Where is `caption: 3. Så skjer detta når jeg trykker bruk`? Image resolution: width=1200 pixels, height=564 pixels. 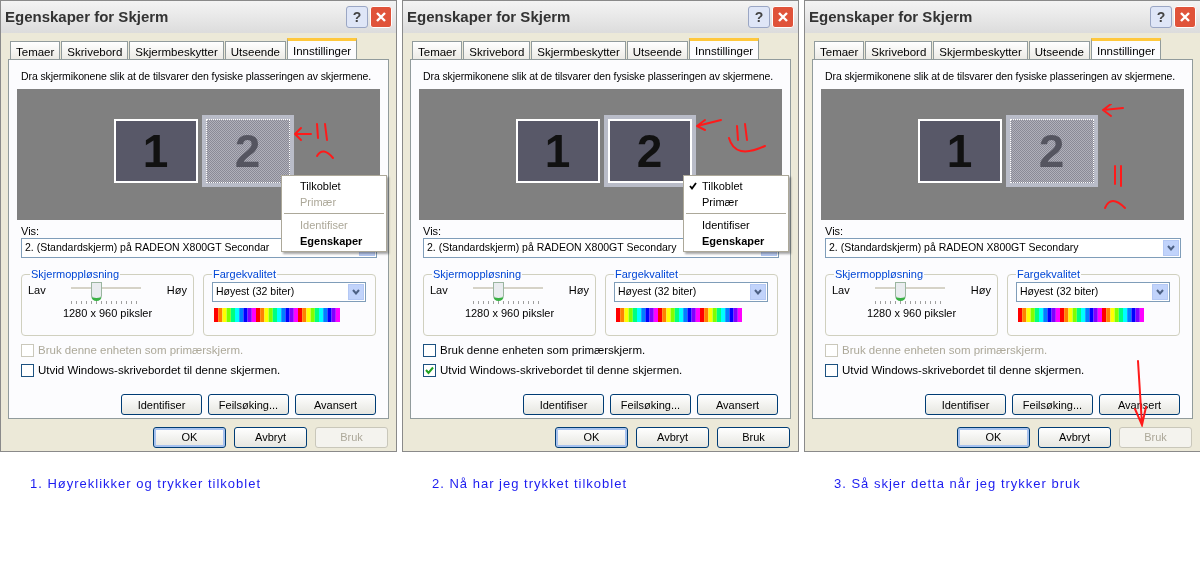
caption: 3. Så skjer detta når jeg trykker bruk is located at coordinates (957, 484).